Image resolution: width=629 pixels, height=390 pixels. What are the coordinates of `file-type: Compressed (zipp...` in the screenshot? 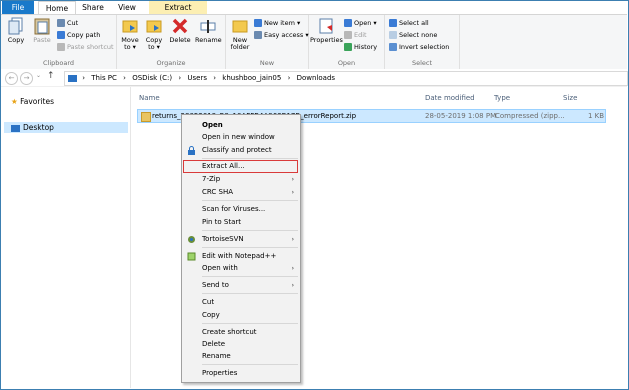 It's located at (530, 116).